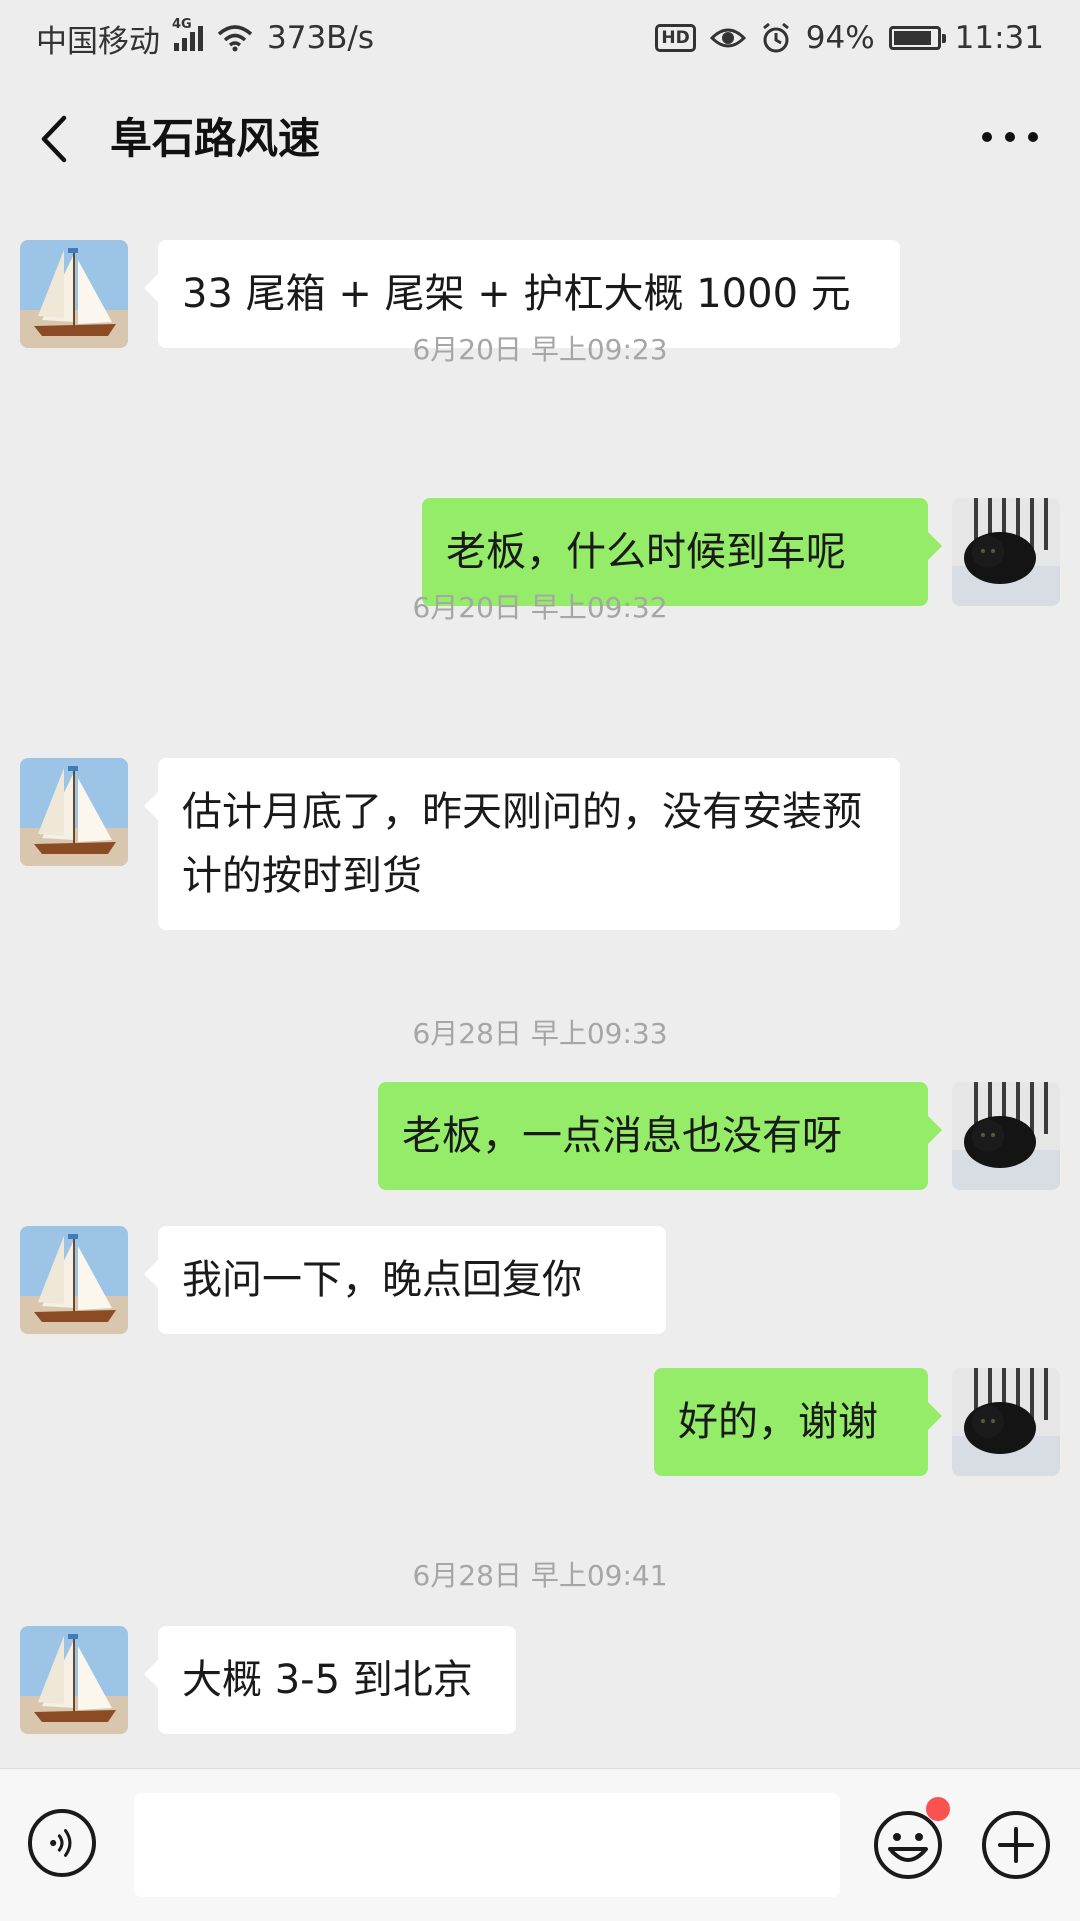  Describe the element at coordinates (187, 34) in the screenshot. I see `cellular-signal-icon: 4G` at that location.